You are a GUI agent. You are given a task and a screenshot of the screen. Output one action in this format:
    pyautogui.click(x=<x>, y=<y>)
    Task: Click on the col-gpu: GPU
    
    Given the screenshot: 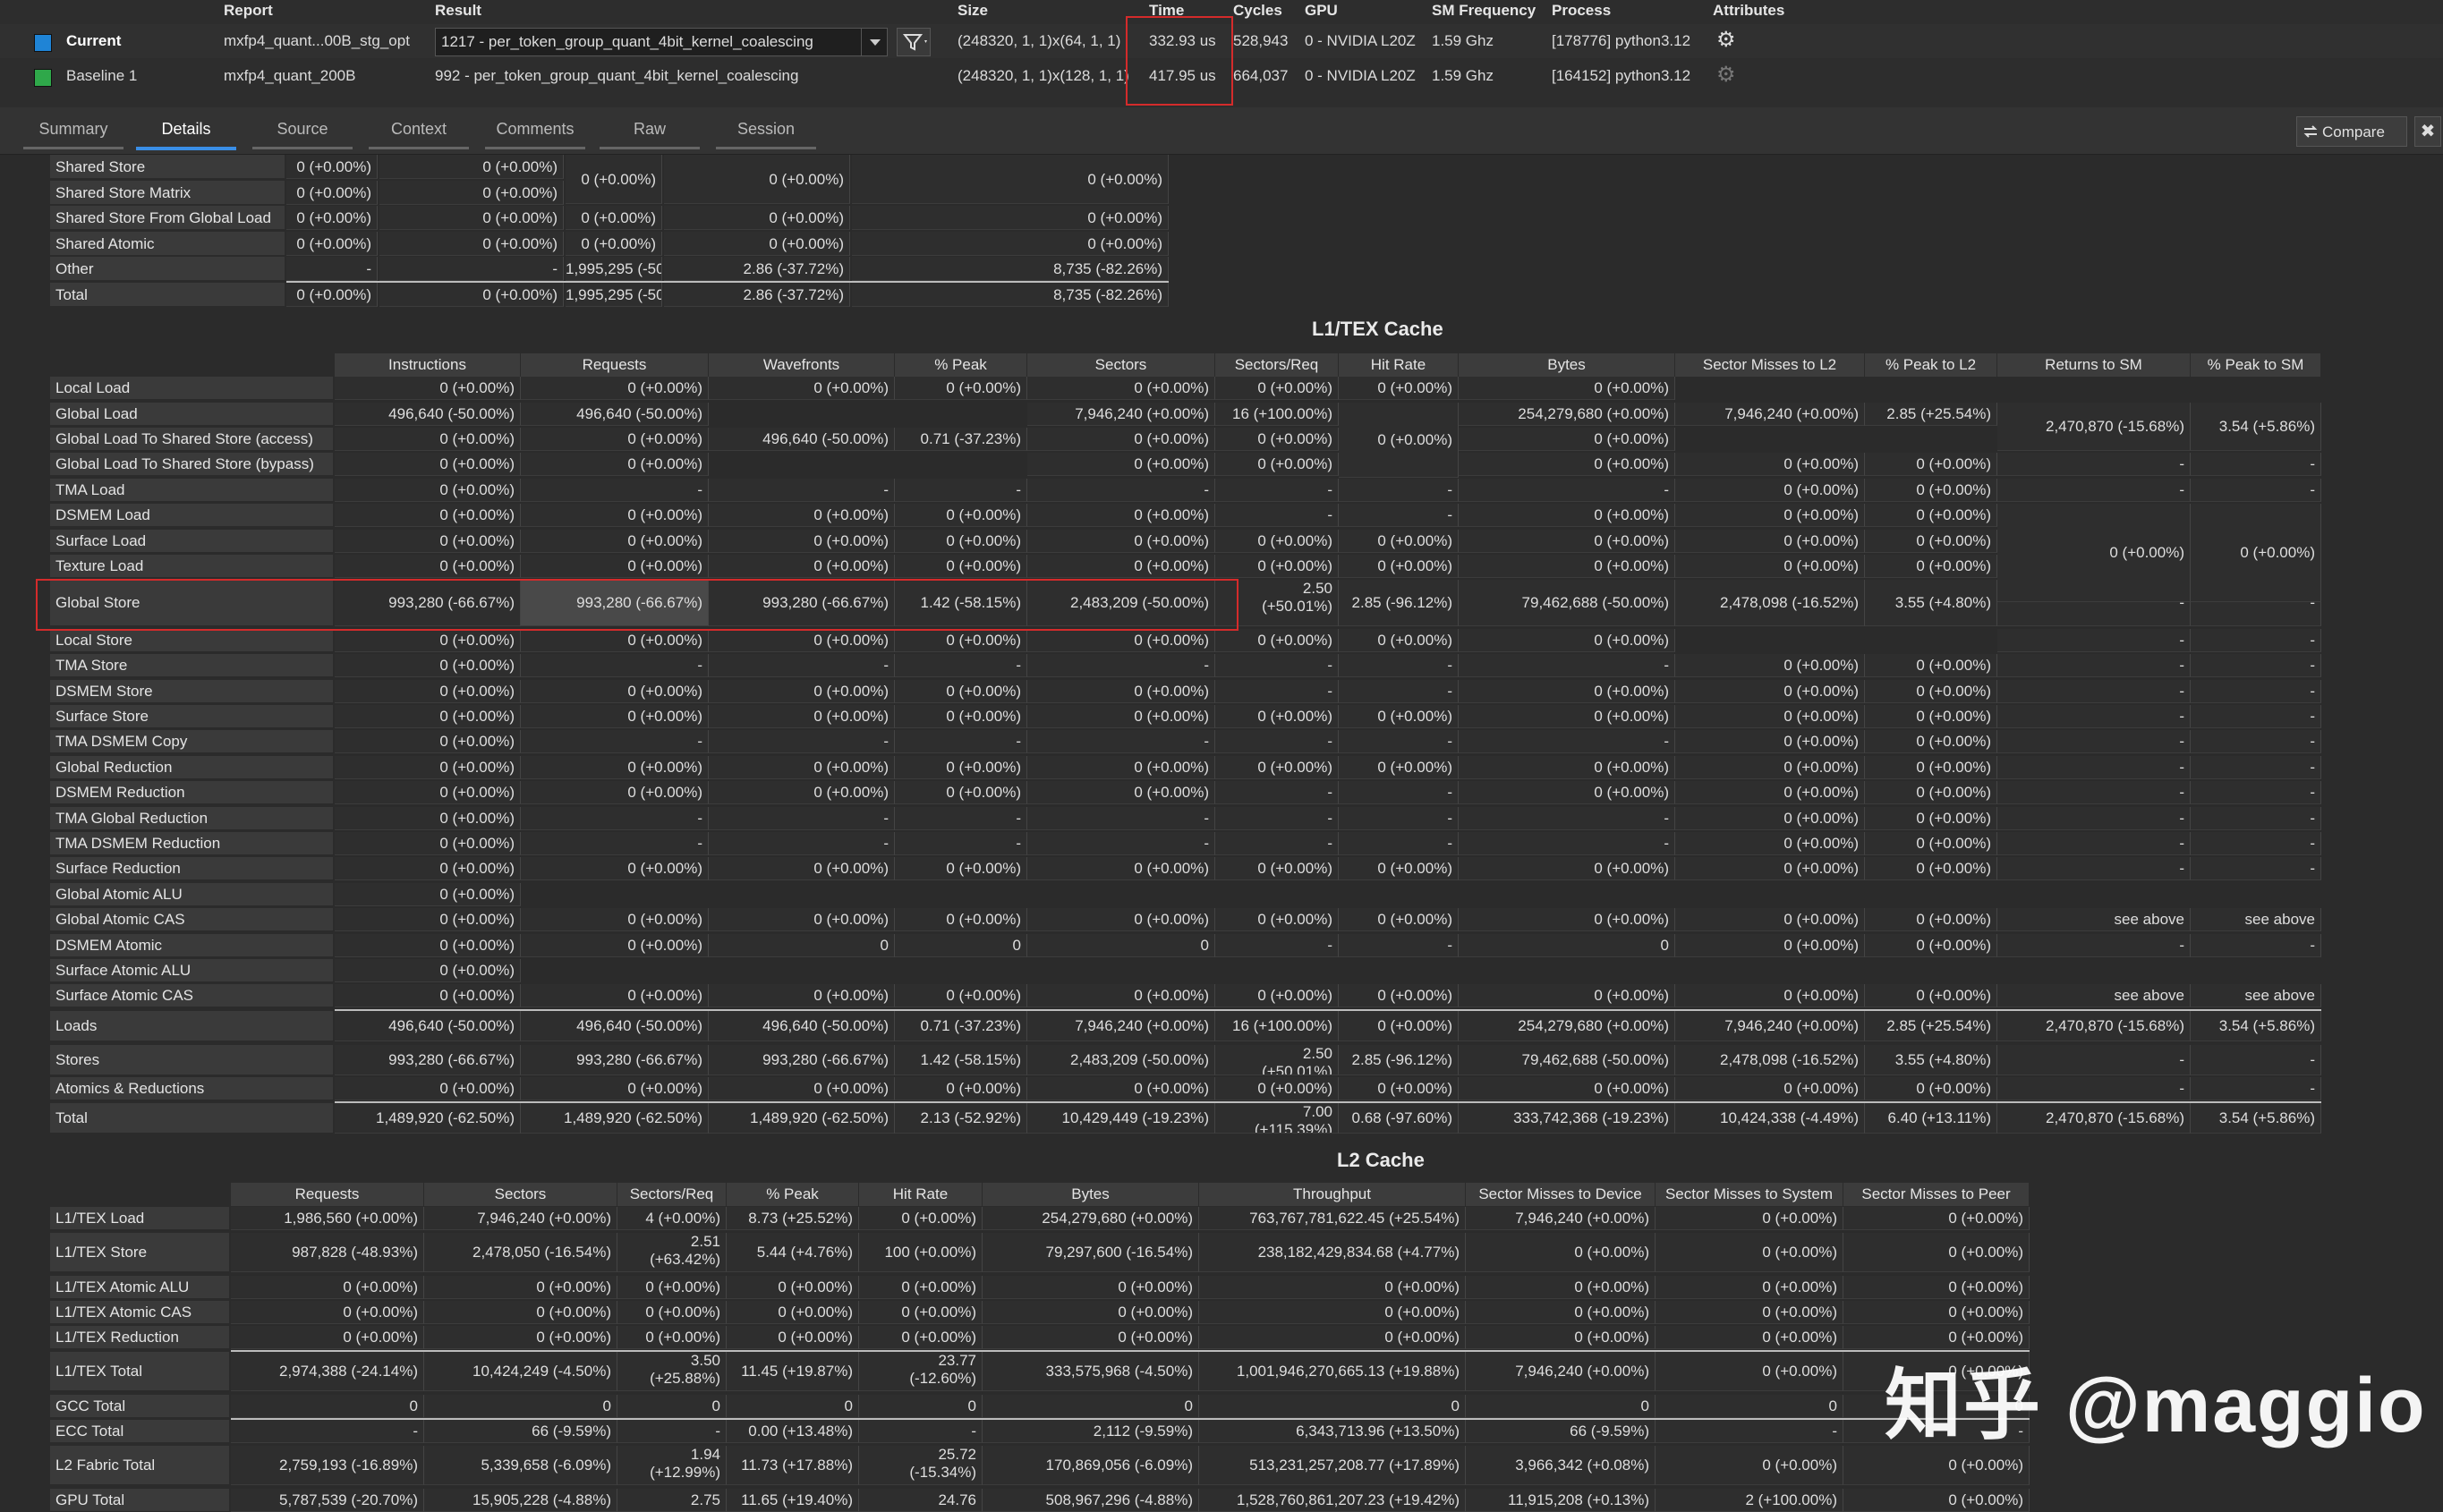 What is the action you would take?
    pyautogui.click(x=1321, y=11)
    